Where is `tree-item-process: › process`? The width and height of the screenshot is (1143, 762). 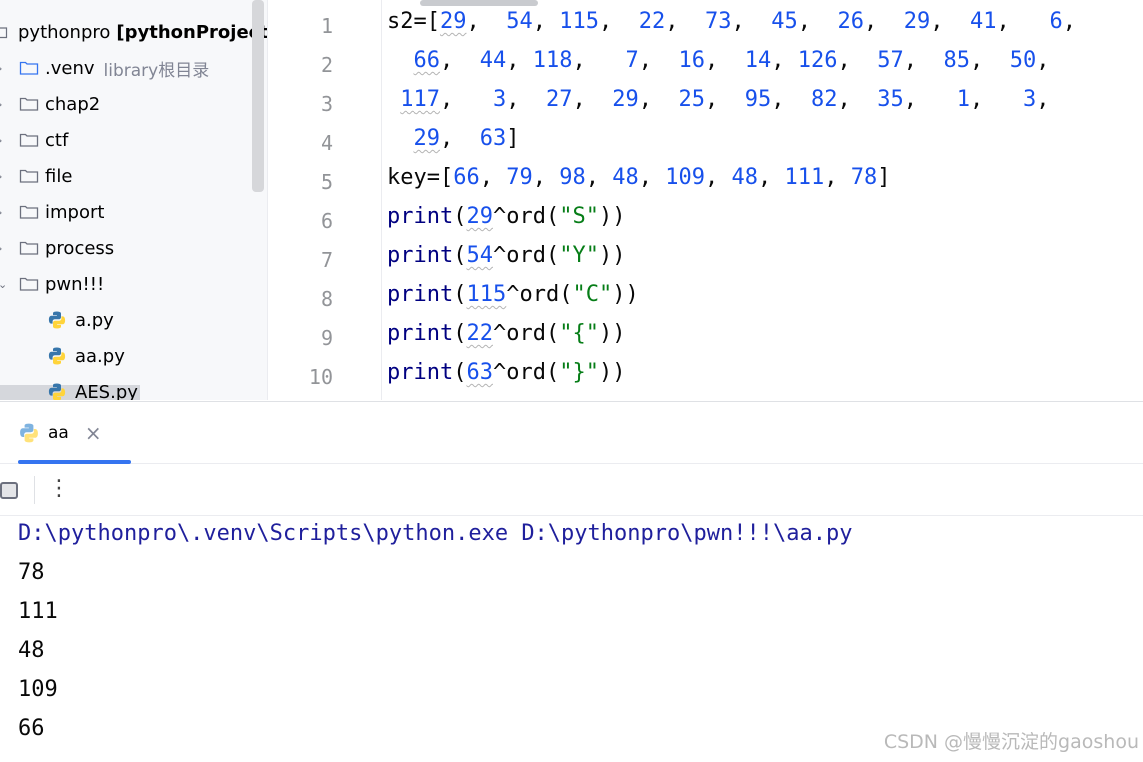
tree-item-process: › process is located at coordinates (57, 248).